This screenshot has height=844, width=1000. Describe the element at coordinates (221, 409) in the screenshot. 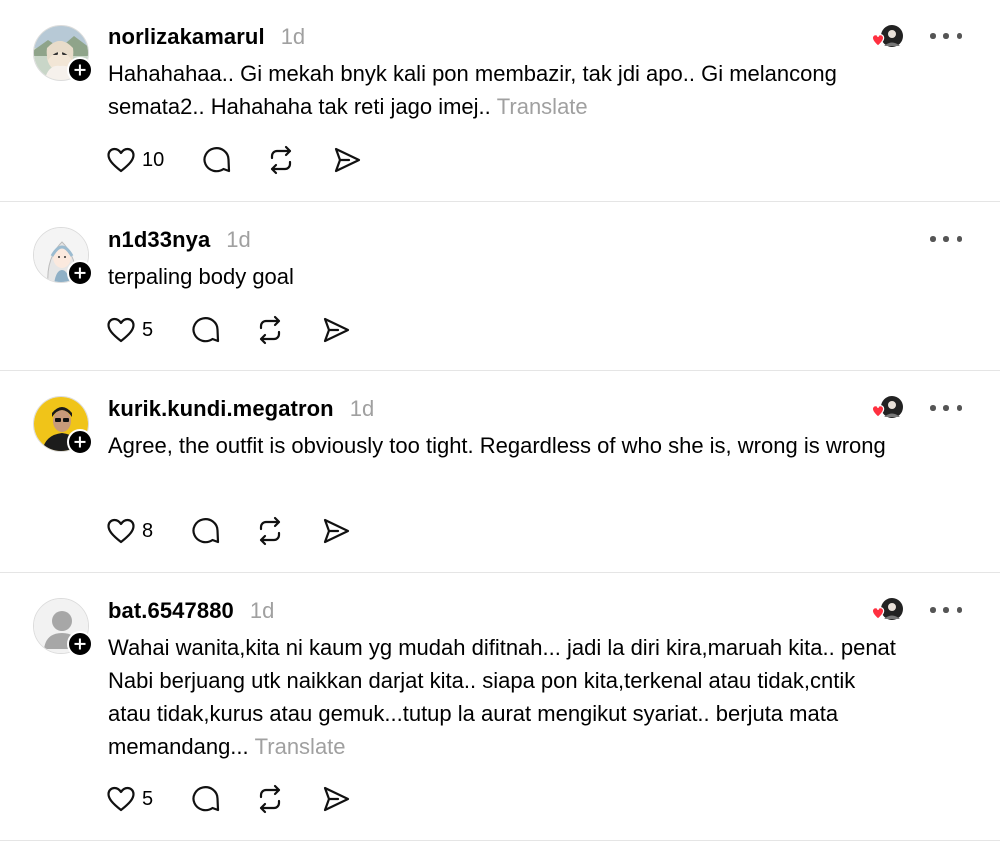

I see `username: kurik.kundi.megatron` at that location.